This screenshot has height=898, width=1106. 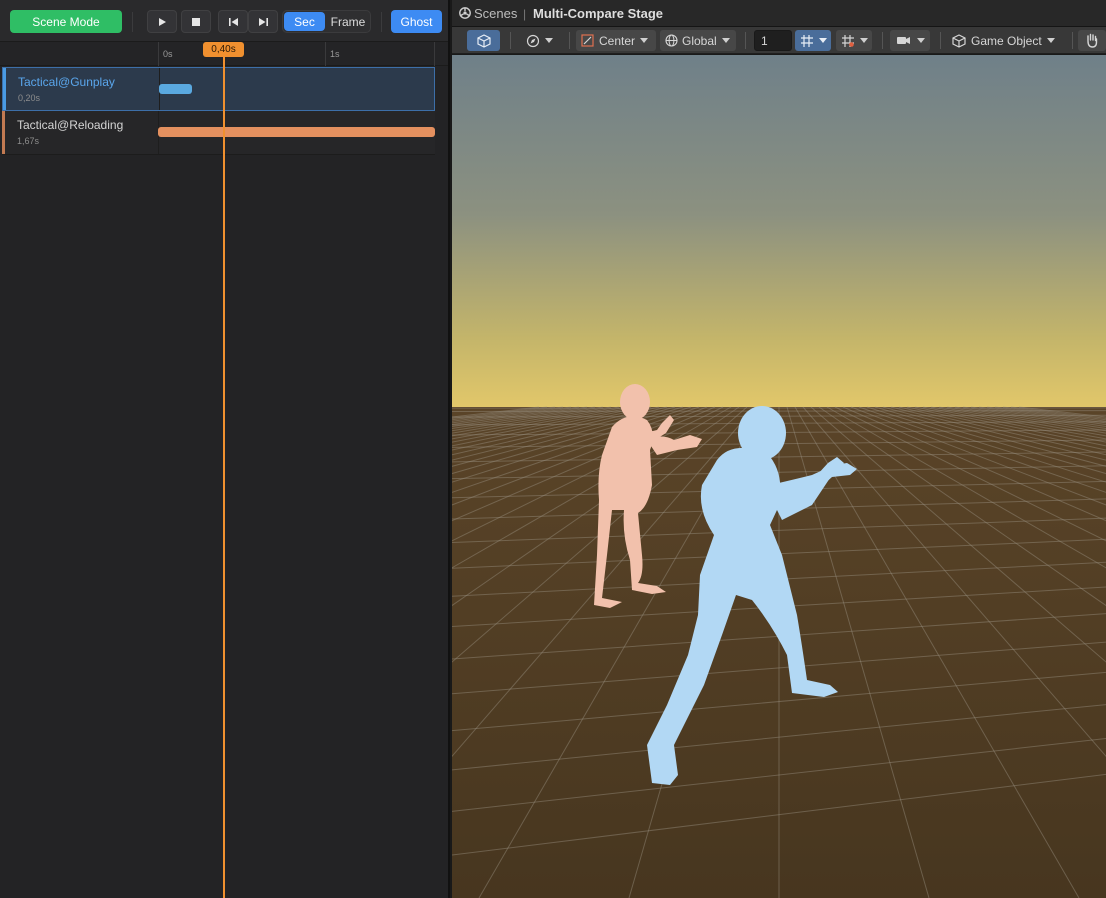 I want to click on unity-logo-icon, so click(x=465, y=13).